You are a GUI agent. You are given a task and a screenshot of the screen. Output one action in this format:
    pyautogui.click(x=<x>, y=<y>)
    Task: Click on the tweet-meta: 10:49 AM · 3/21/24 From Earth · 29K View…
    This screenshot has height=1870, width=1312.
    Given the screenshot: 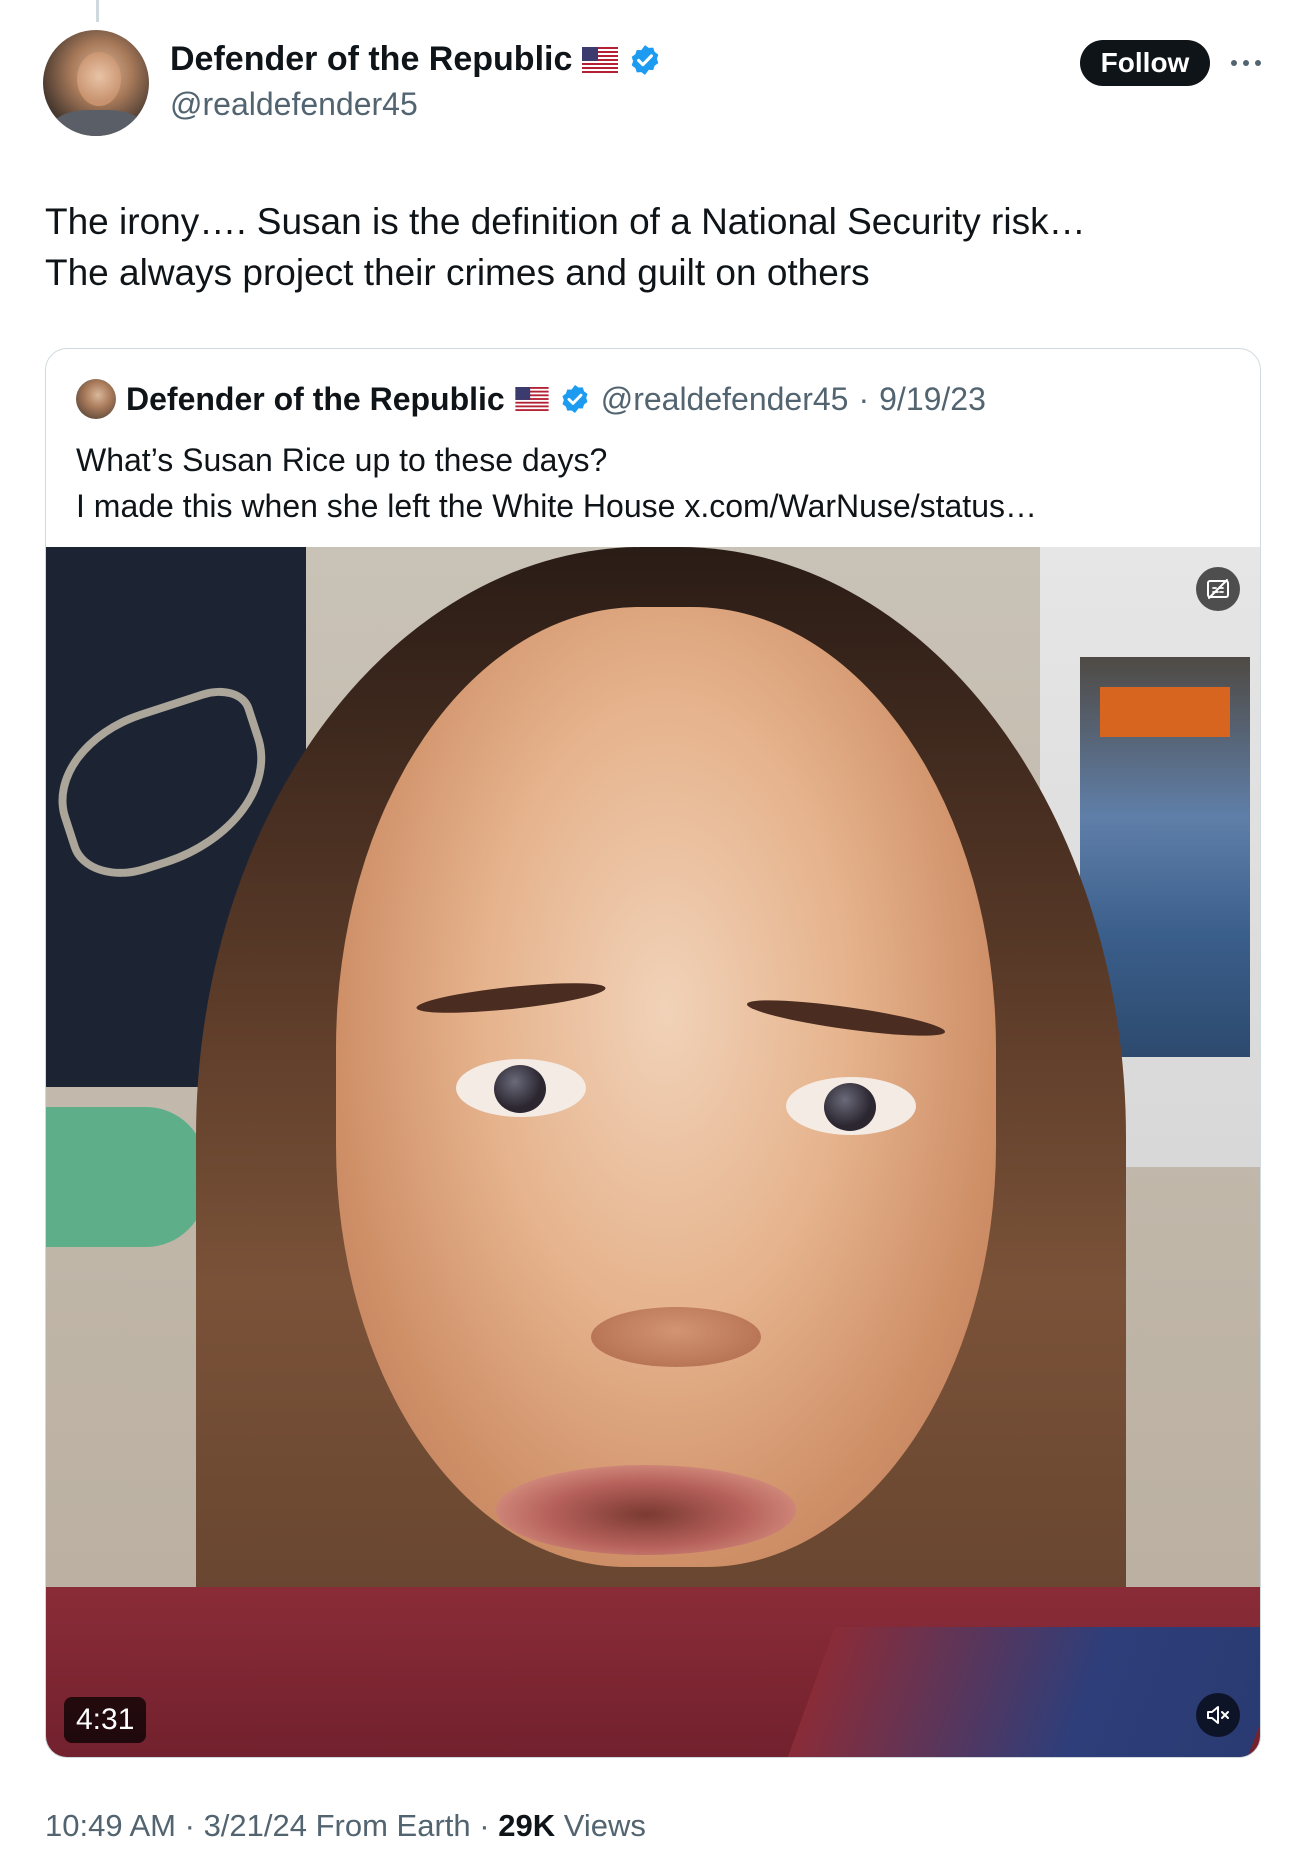 What is the action you would take?
    pyautogui.click(x=345, y=1826)
    